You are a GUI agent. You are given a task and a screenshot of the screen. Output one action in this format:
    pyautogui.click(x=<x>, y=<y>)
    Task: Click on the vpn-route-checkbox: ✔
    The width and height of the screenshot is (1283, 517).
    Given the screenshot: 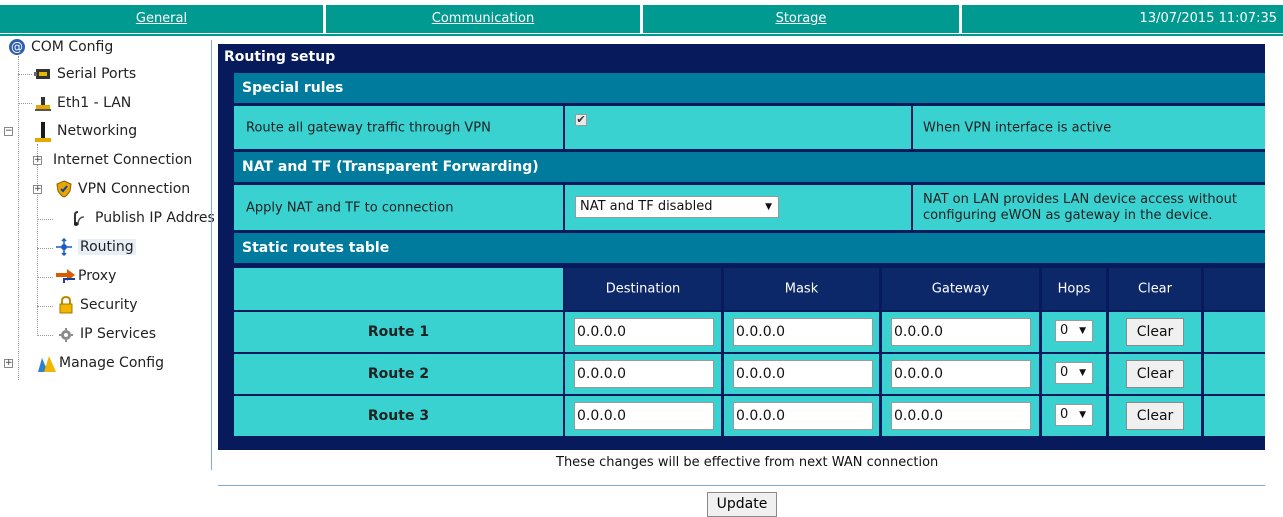 What is the action you would take?
    pyautogui.click(x=581, y=120)
    